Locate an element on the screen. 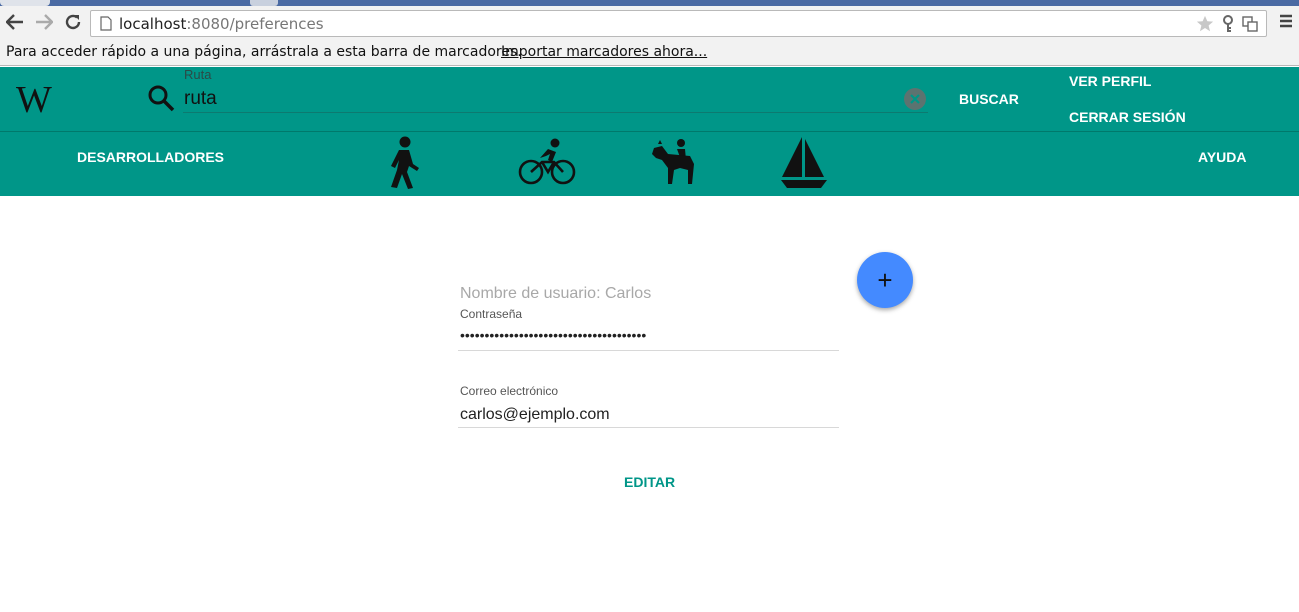 The image size is (1299, 612). search-label: Ruta is located at coordinates (198, 74).